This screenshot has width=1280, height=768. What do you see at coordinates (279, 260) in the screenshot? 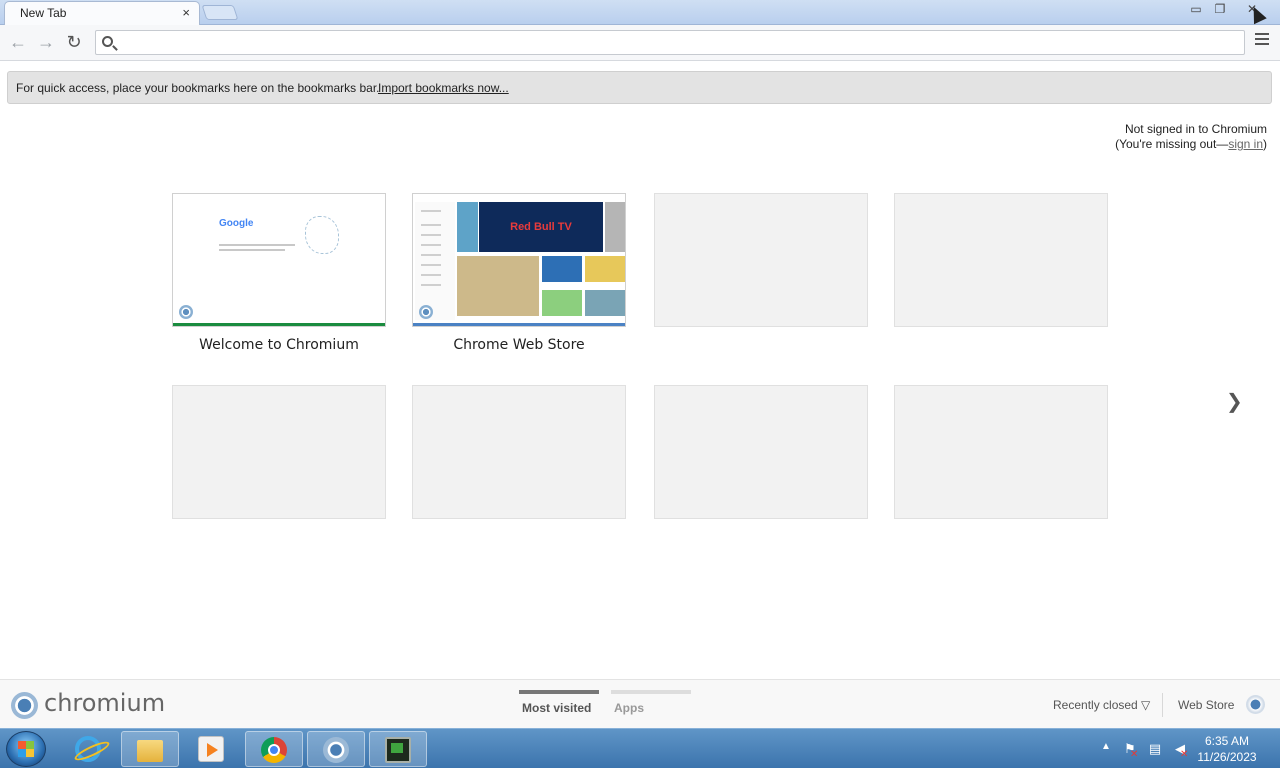
I see `most-visited-tile-welcome: Google` at bounding box center [279, 260].